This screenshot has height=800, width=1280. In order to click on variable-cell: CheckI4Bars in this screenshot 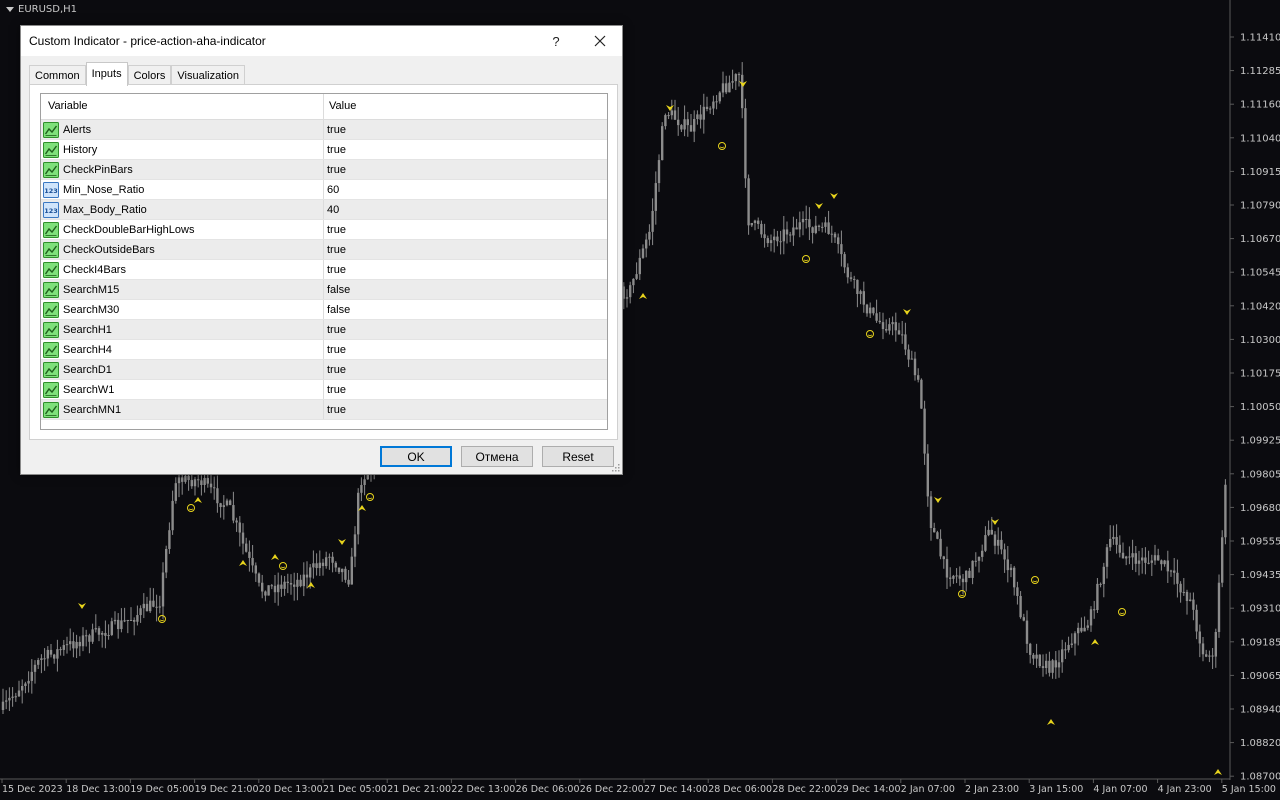, I will do `click(182, 269)`.